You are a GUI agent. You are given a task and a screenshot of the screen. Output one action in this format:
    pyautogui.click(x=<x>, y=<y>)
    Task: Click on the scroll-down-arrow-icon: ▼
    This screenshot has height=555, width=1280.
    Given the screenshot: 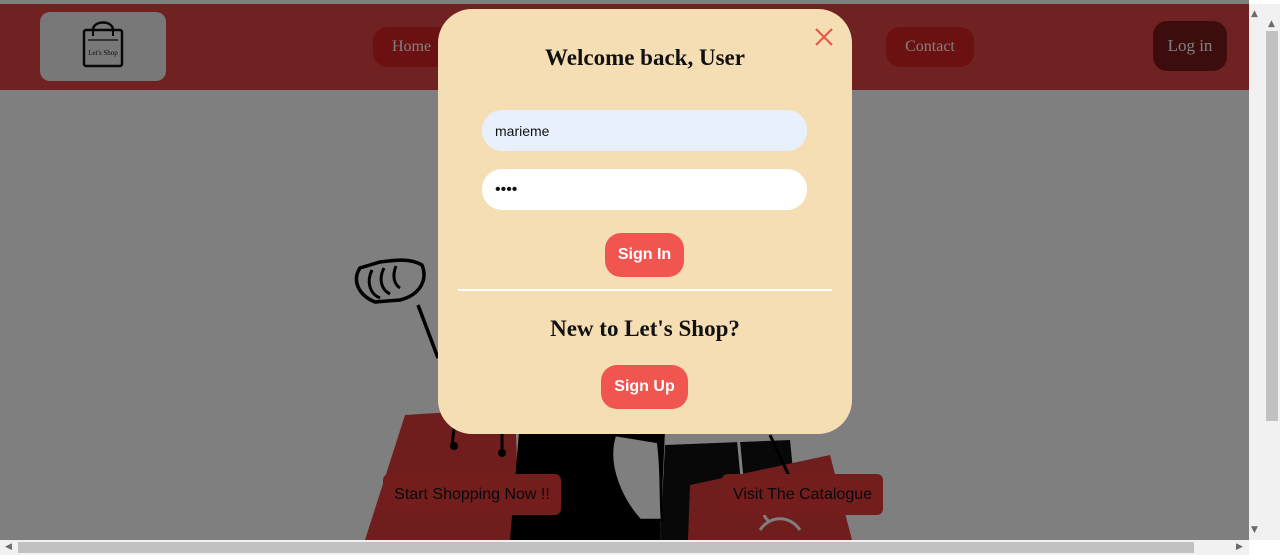 What is the action you would take?
    pyautogui.click(x=1254, y=530)
    